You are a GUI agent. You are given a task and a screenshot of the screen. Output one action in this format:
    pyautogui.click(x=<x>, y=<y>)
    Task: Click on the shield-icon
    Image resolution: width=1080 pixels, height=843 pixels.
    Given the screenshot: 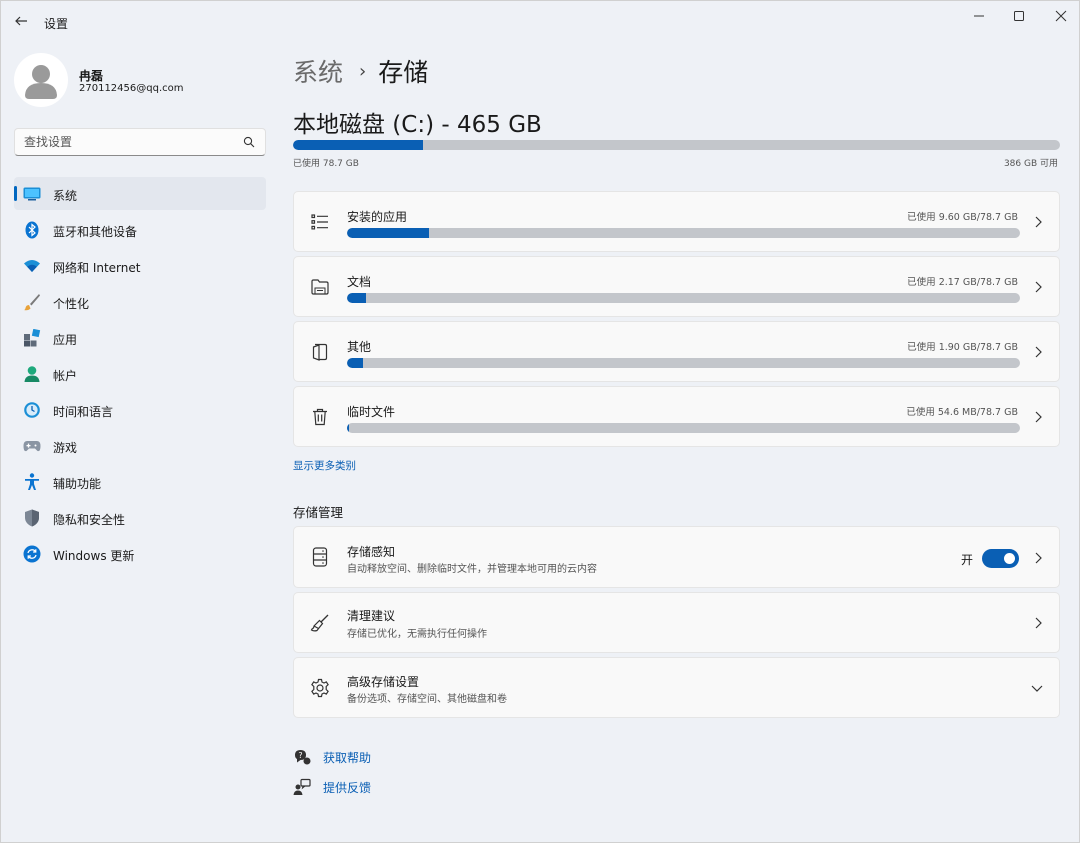 What is the action you would take?
    pyautogui.click(x=32, y=518)
    